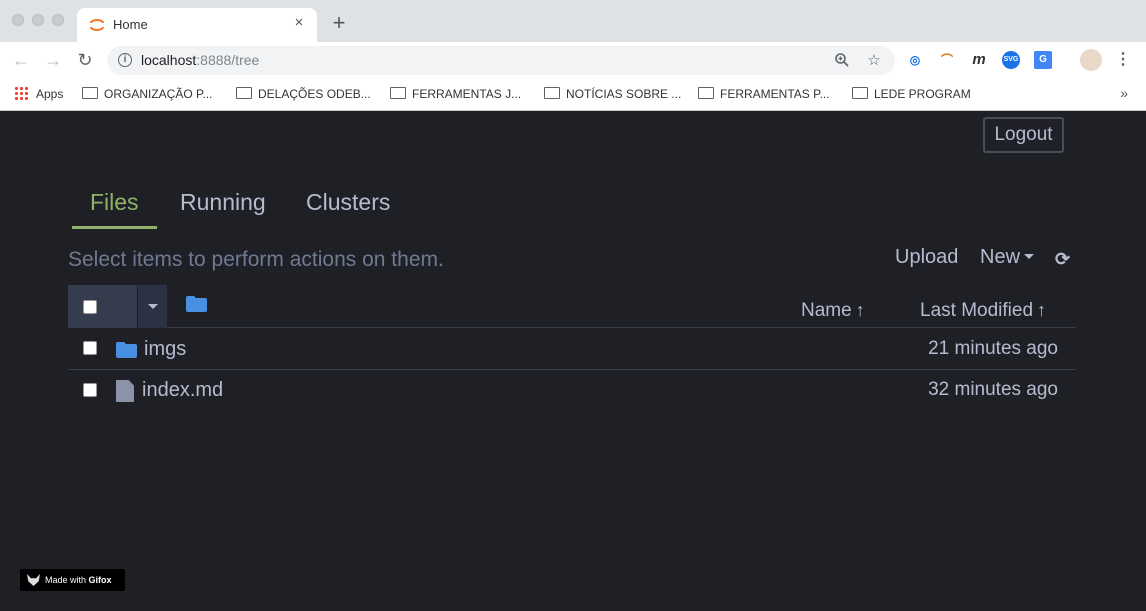  Describe the element at coordinates (102, 306) in the screenshot. I see `select-all-button` at that location.